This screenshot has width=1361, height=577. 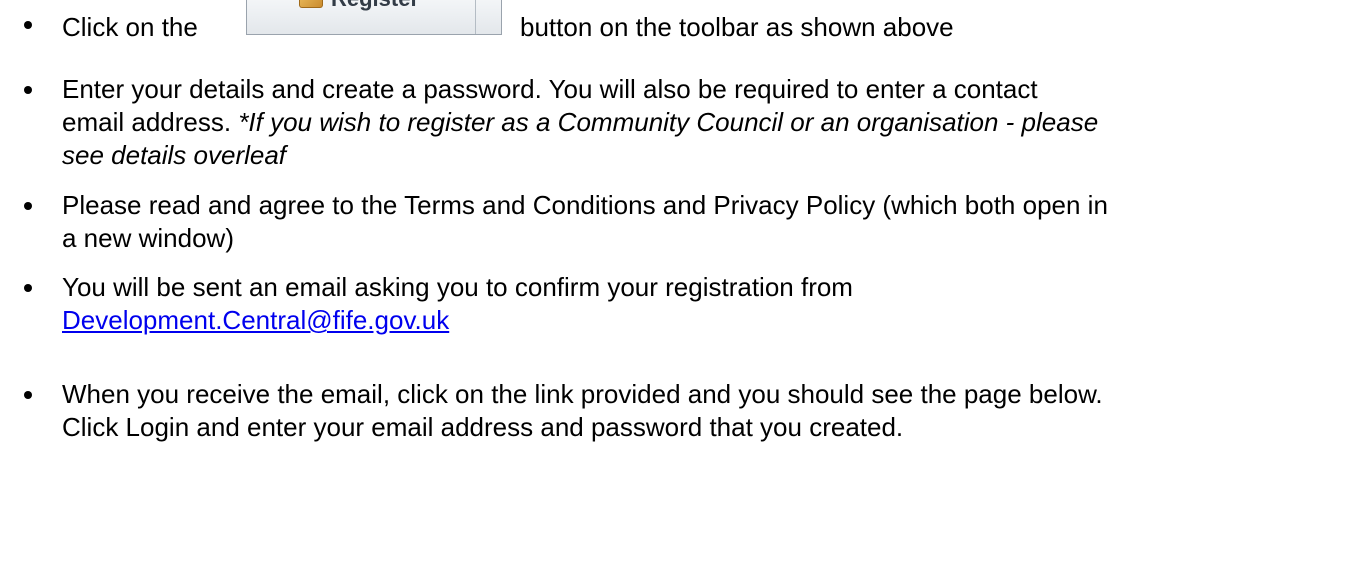 What do you see at coordinates (150, 122) in the screenshot?
I see `text-span: email address.` at bounding box center [150, 122].